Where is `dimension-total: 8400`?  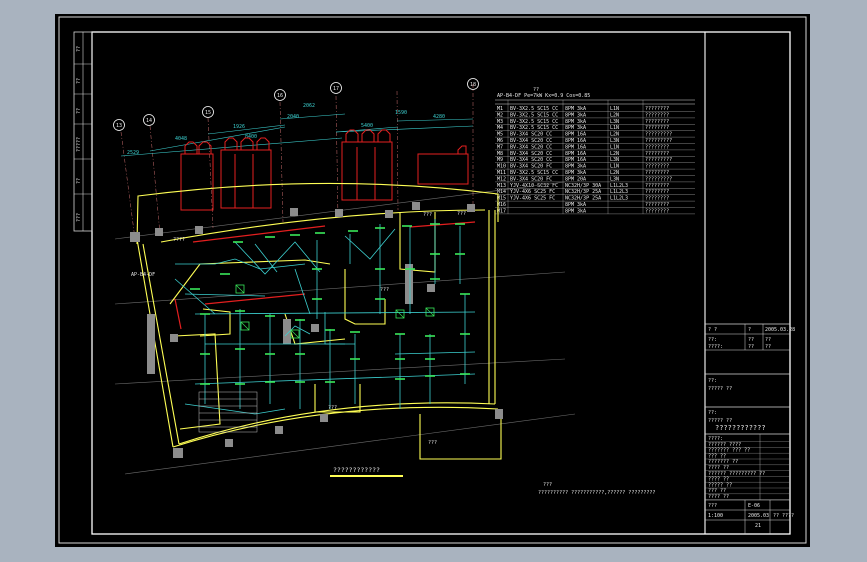 dimension-total: 8400 is located at coordinates (251, 137).